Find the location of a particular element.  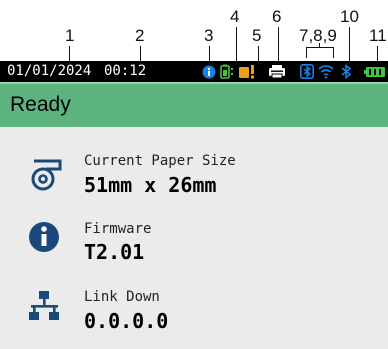

network-icon is located at coordinates (46, 309).